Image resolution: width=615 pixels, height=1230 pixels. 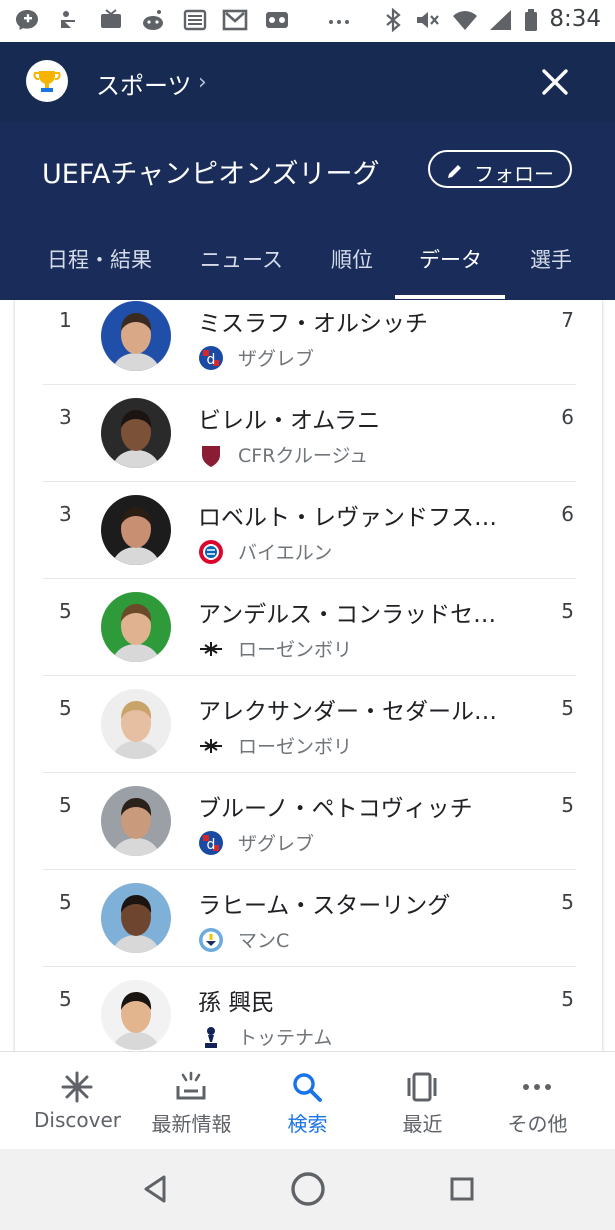 I want to click on back-icon, so click(x=155, y=1189).